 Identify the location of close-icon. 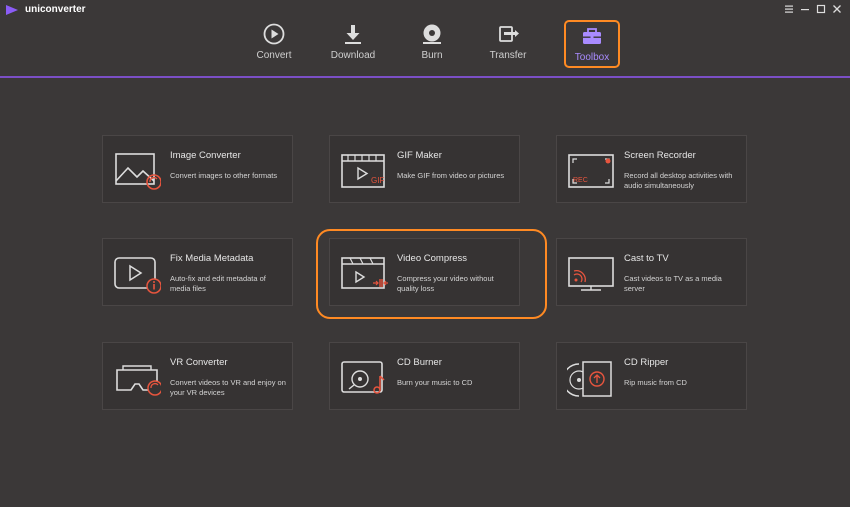
(837, 9).